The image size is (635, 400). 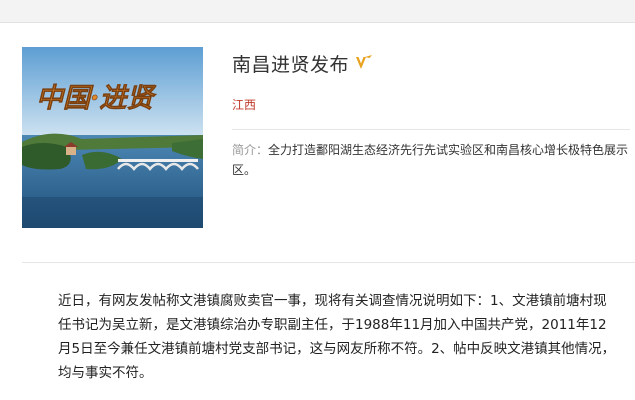 I want to click on intro-divider, so click(x=431, y=129).